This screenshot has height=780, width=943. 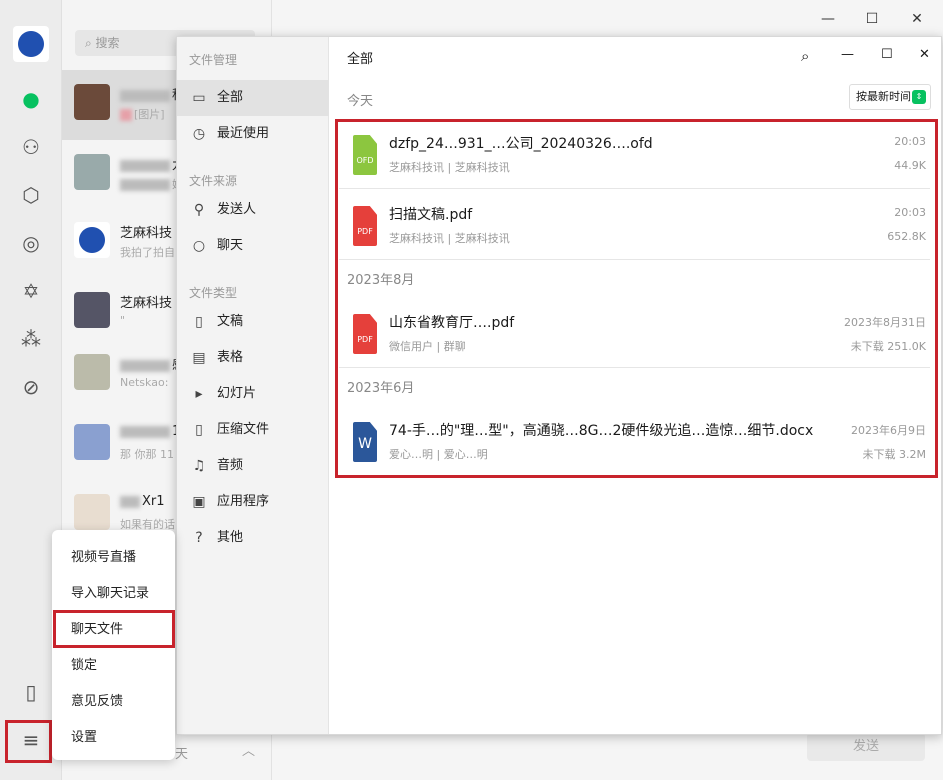 What do you see at coordinates (230, 357) in the screenshot?
I see `nav-label: 表格` at bounding box center [230, 357].